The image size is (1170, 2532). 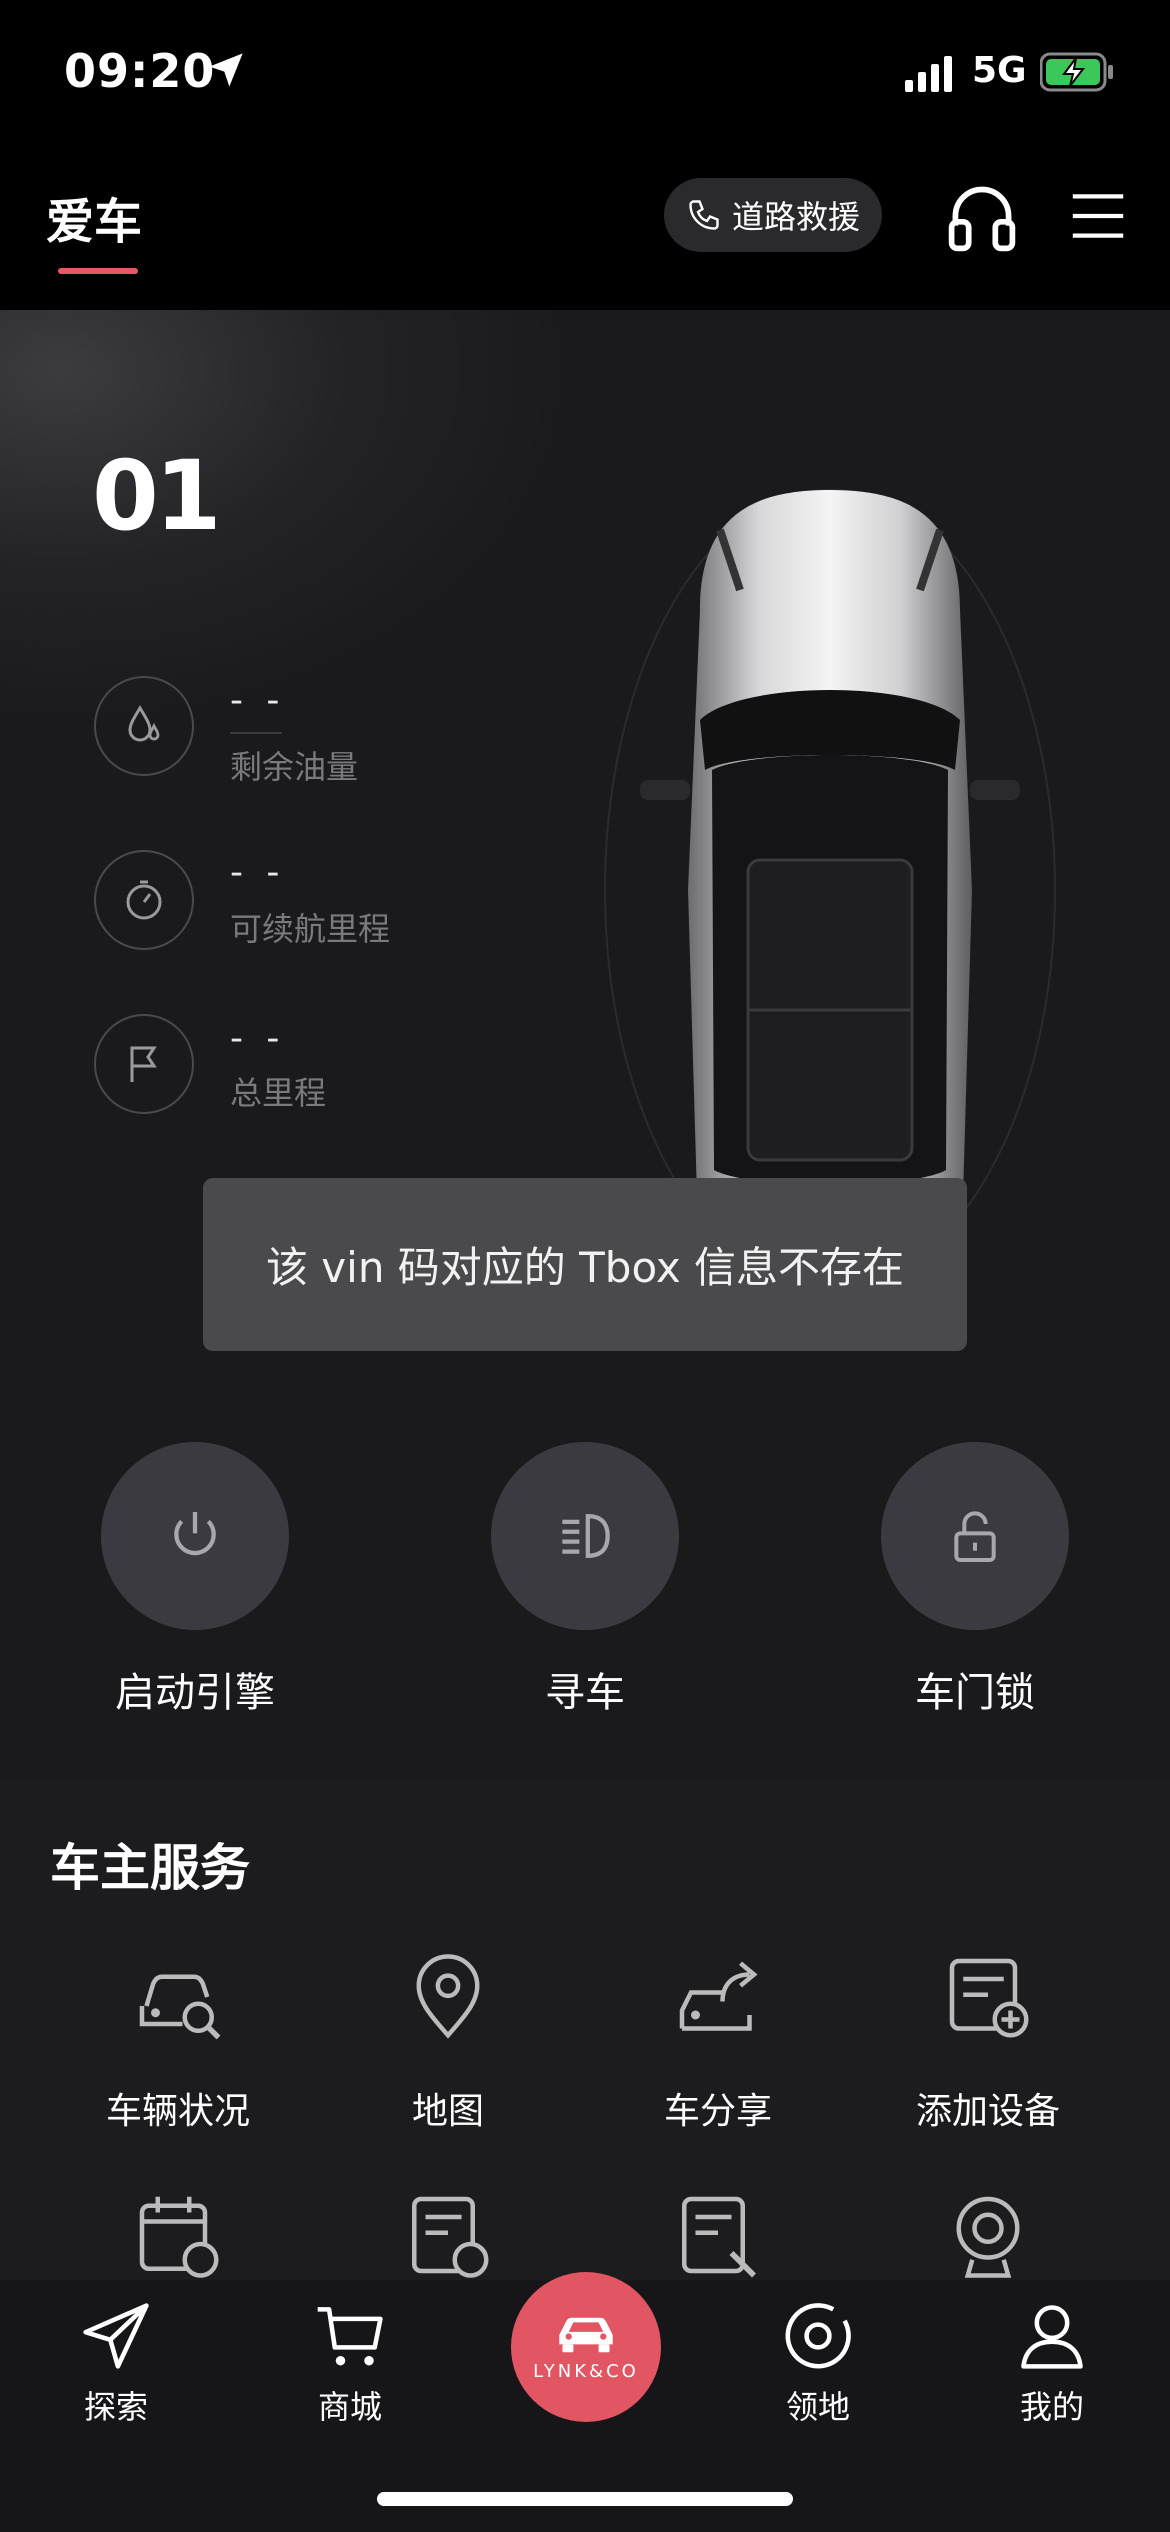 I want to click on menu-icon, so click(x=1098, y=216).